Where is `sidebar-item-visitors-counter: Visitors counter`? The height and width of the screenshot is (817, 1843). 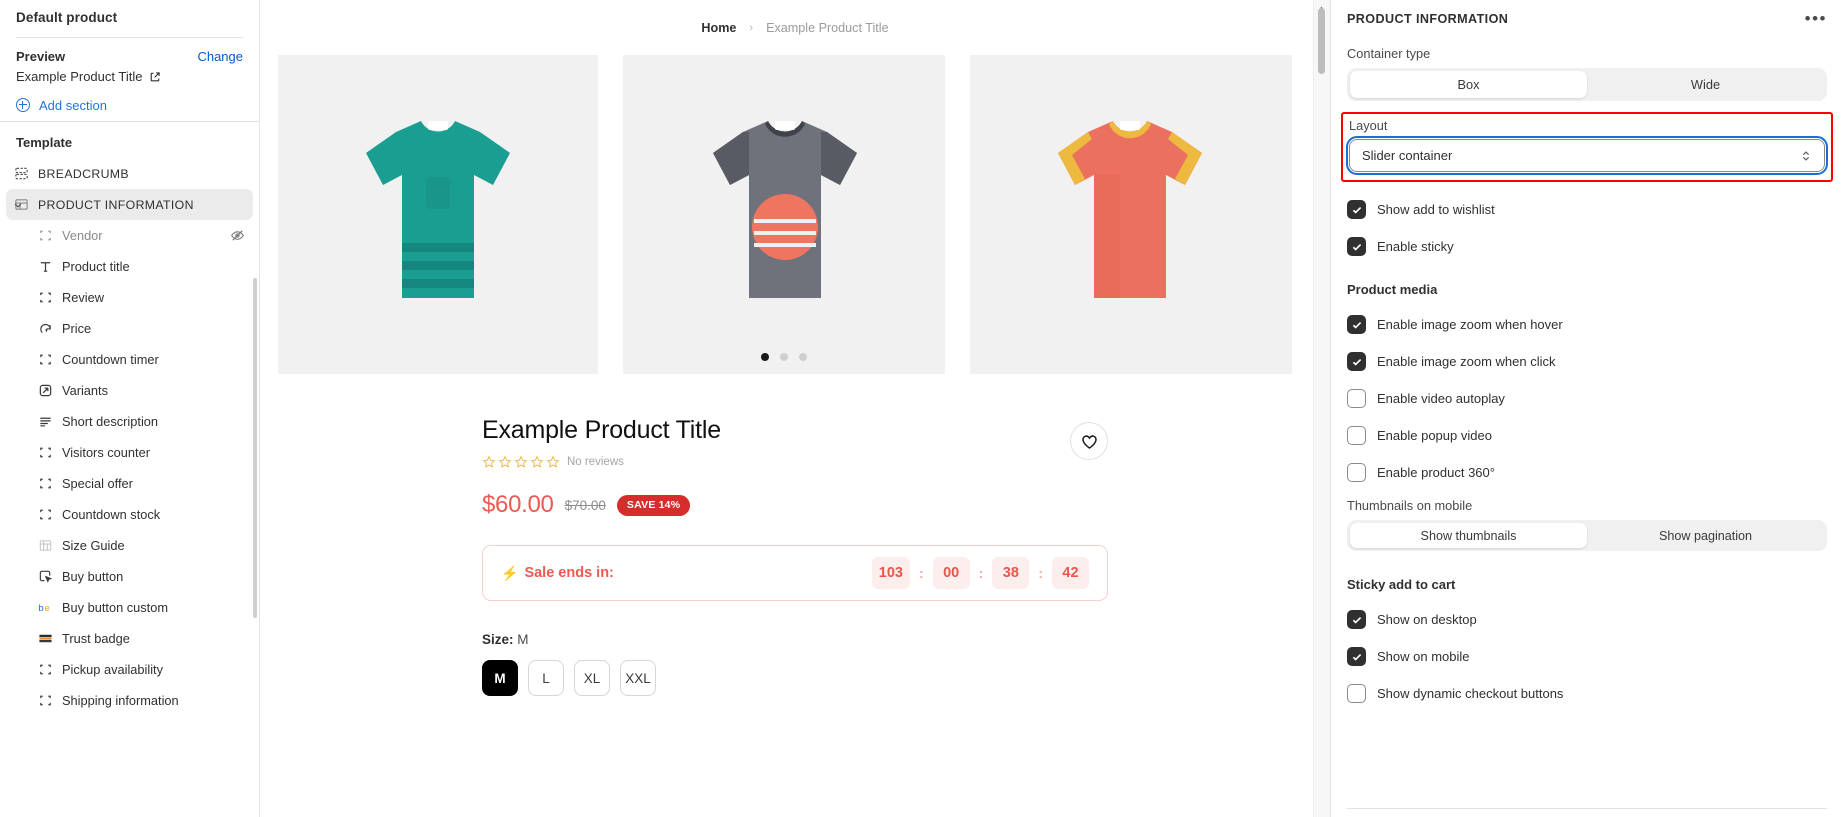 sidebar-item-visitors-counter: Visitors counter is located at coordinates (129, 452).